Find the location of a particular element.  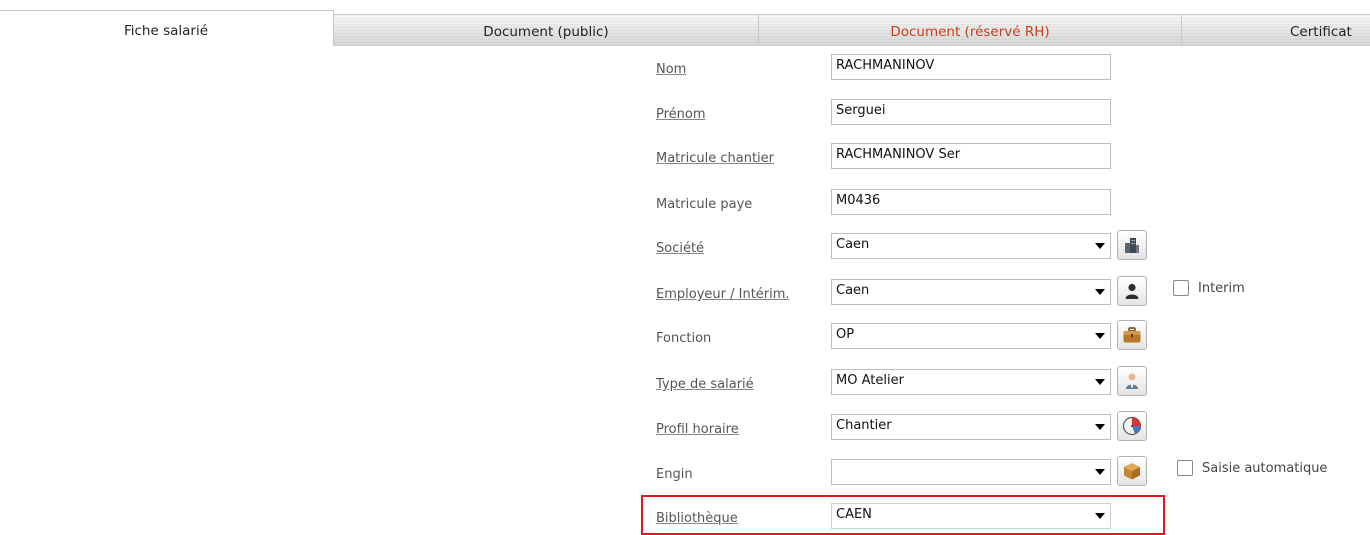

briefcase-icon is located at coordinates (1132, 335).